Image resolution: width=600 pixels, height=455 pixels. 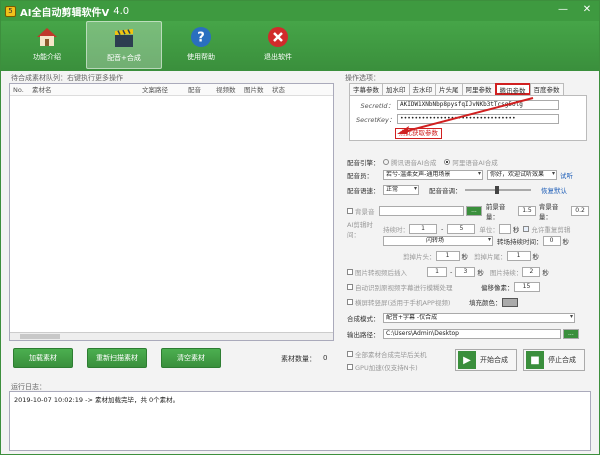 What do you see at coordinates (518, 256) in the screenshot?
I see `cut-tail-input: 1` at bounding box center [518, 256].